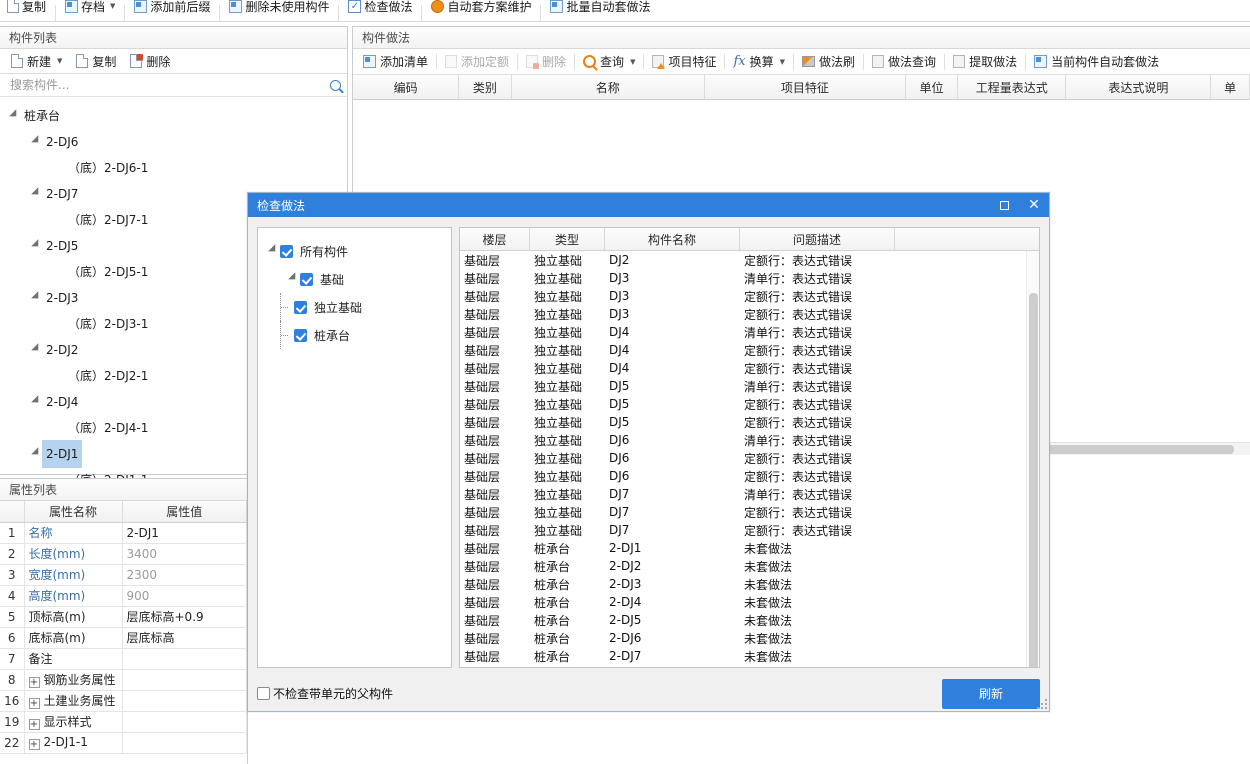  What do you see at coordinates (817, 239) in the screenshot?
I see `issue-column-header: 问题描述` at bounding box center [817, 239].